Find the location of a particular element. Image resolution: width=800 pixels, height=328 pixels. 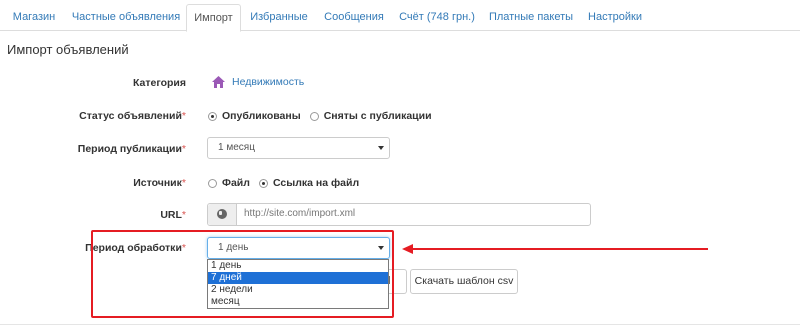

url-addon is located at coordinates (222, 214).